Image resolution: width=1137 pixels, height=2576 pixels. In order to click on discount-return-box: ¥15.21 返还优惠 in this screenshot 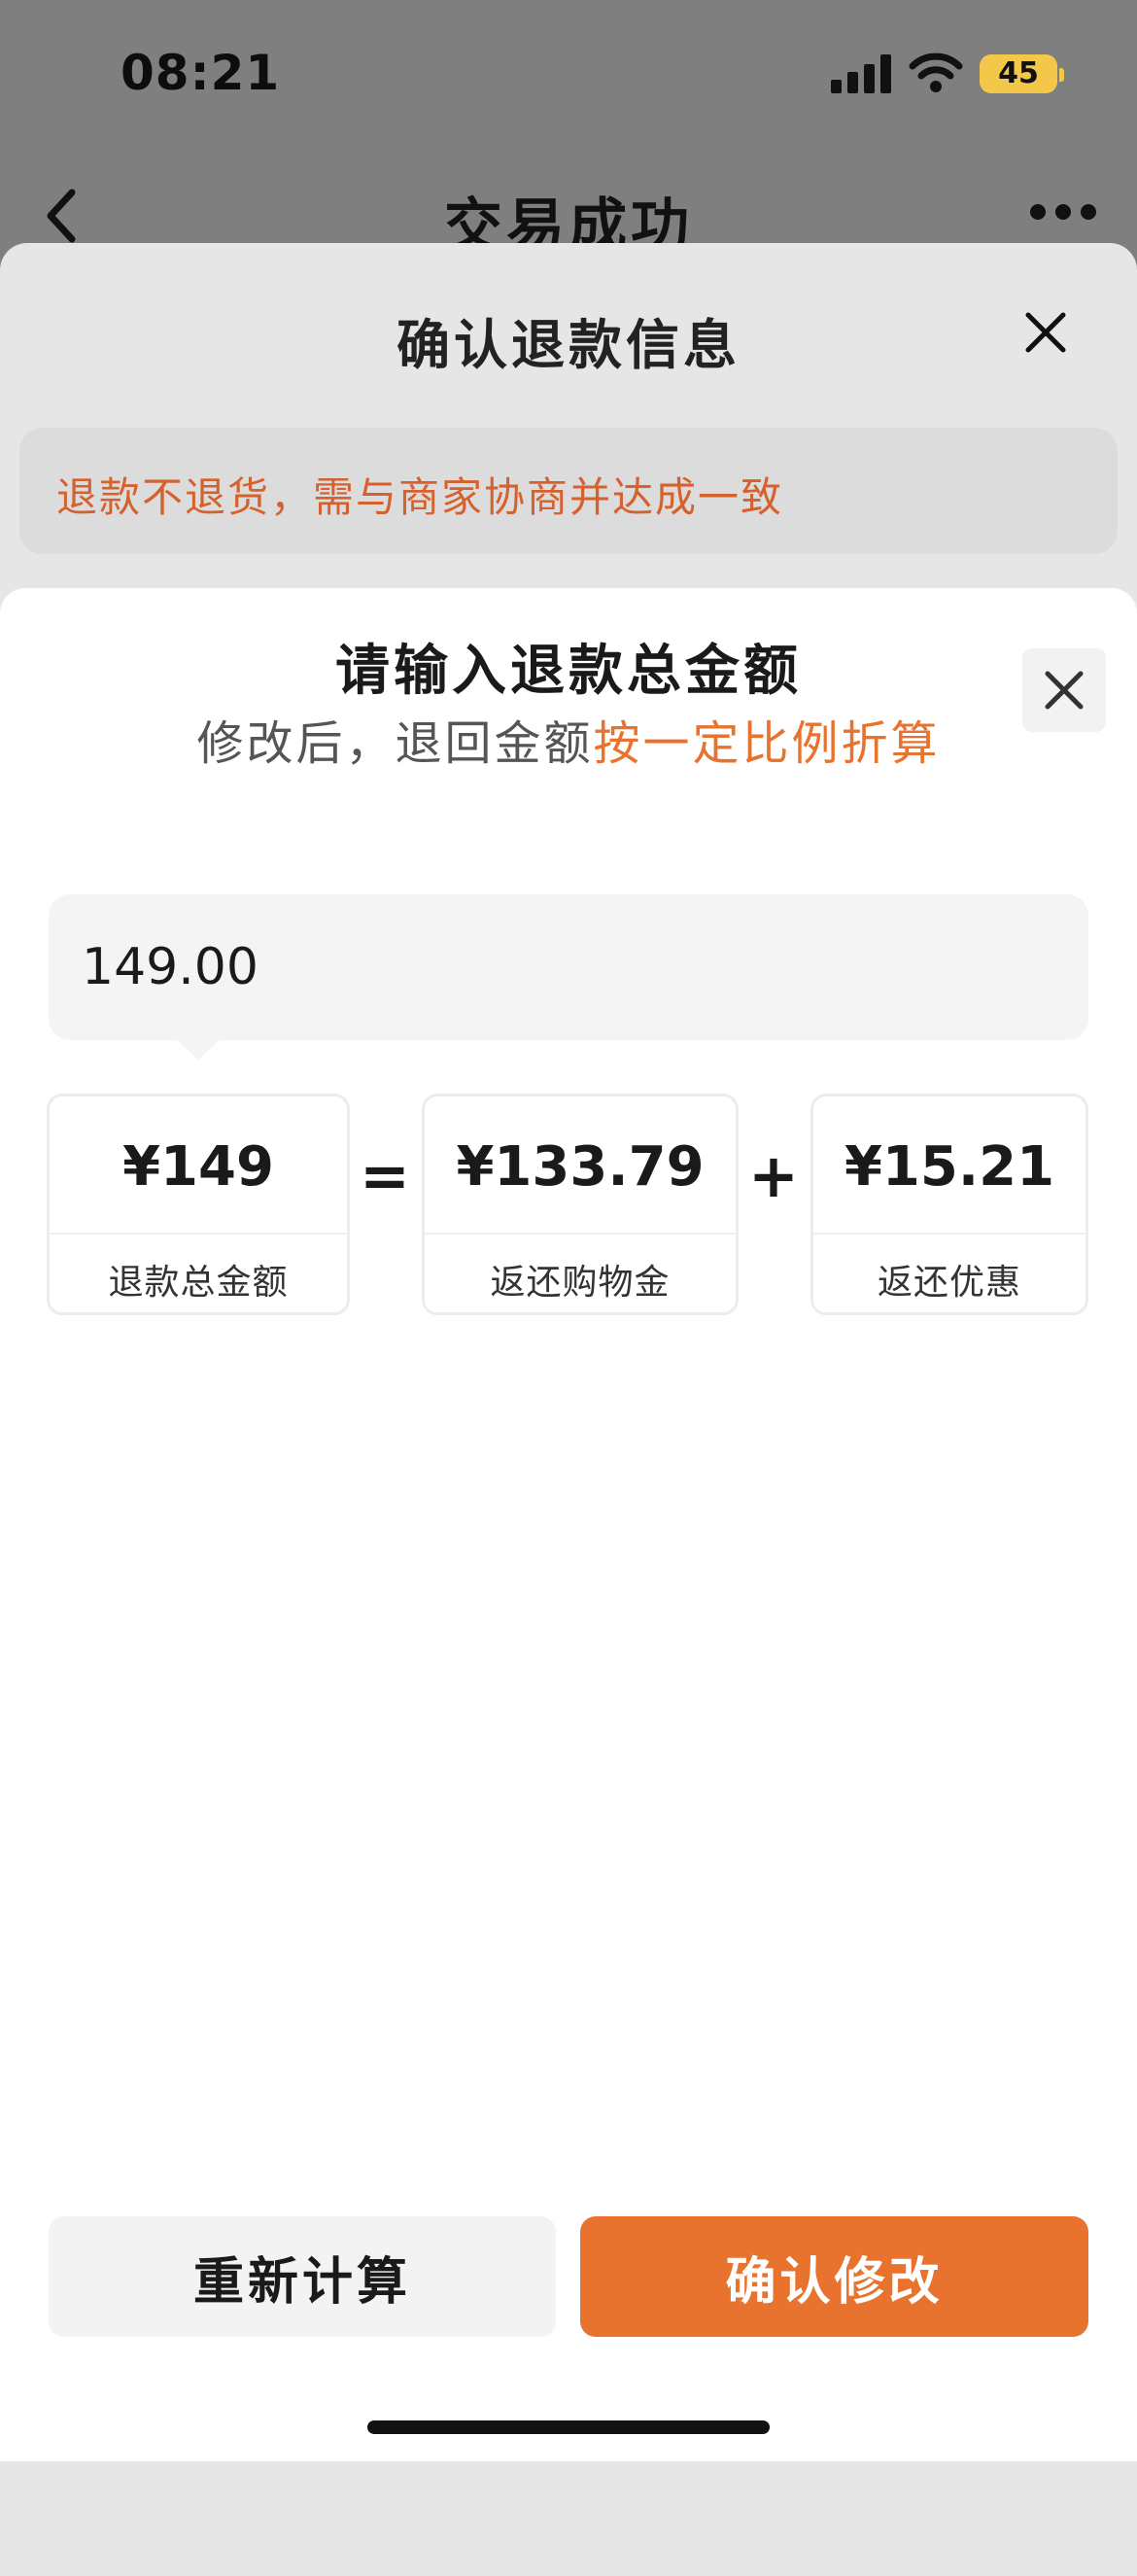, I will do `click(949, 1204)`.